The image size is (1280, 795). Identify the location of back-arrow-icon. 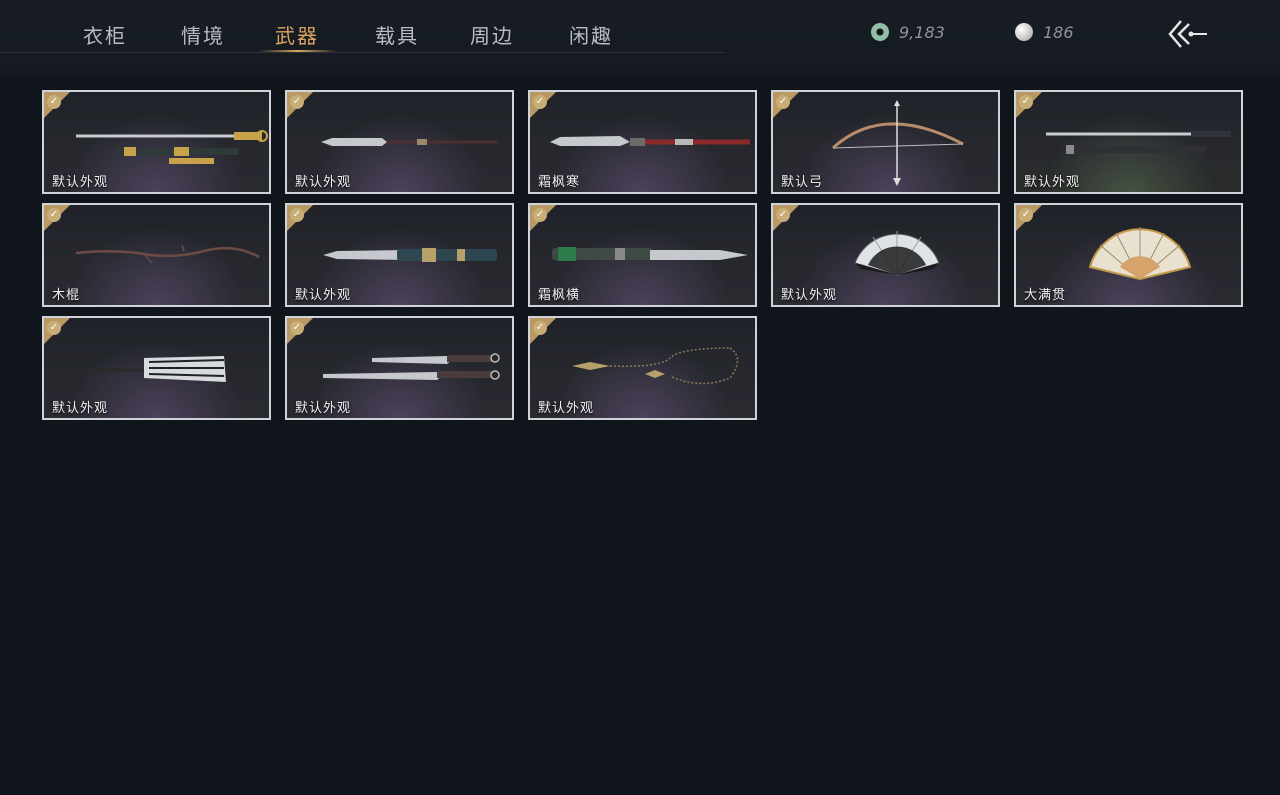
(1187, 34).